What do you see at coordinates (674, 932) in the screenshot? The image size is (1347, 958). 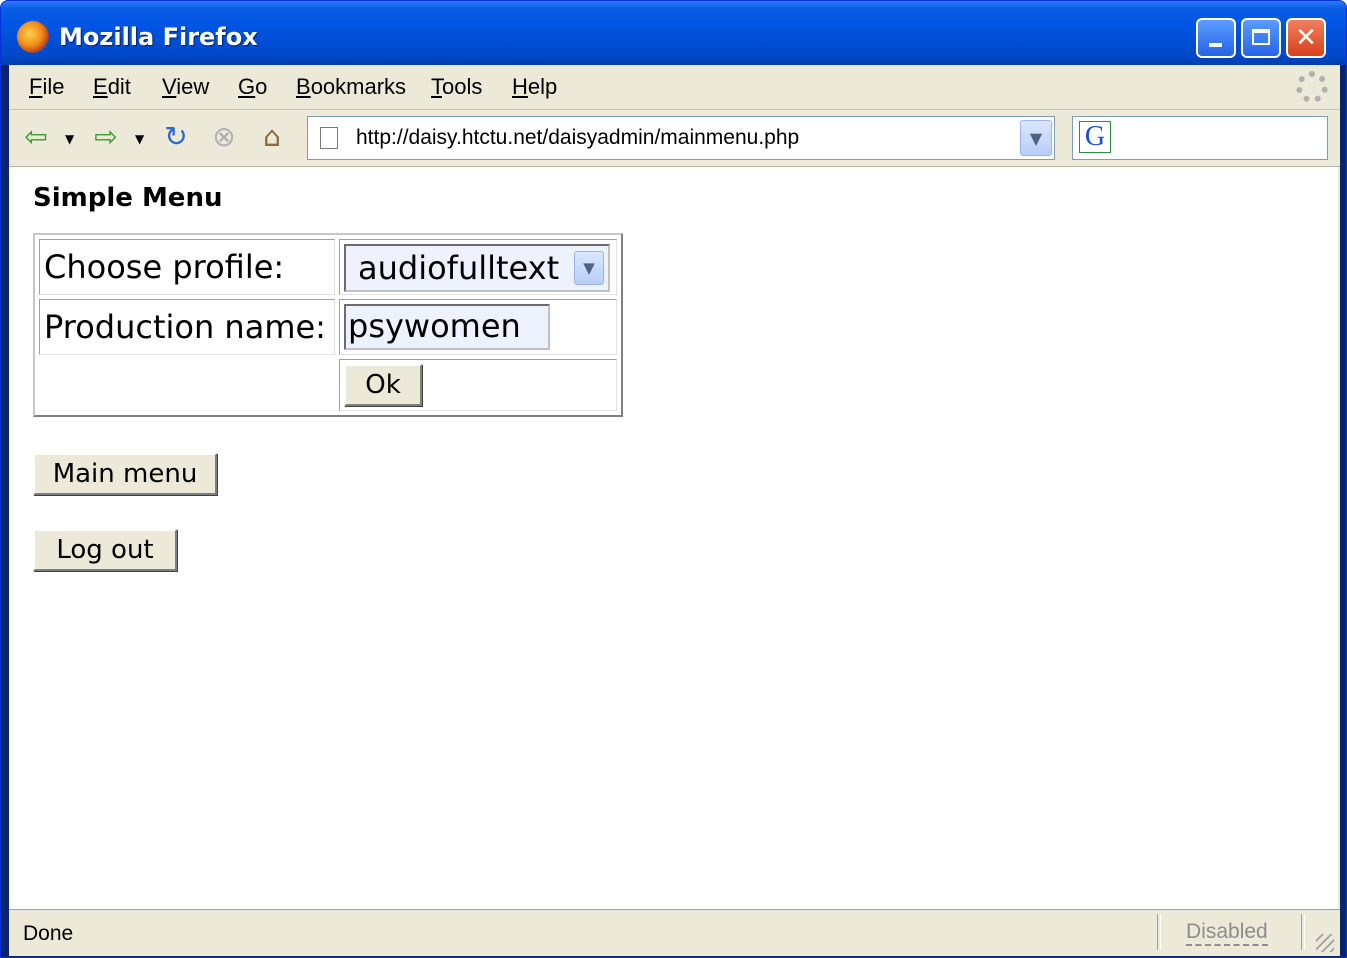 I see `status-bar: Done Disabled` at bounding box center [674, 932].